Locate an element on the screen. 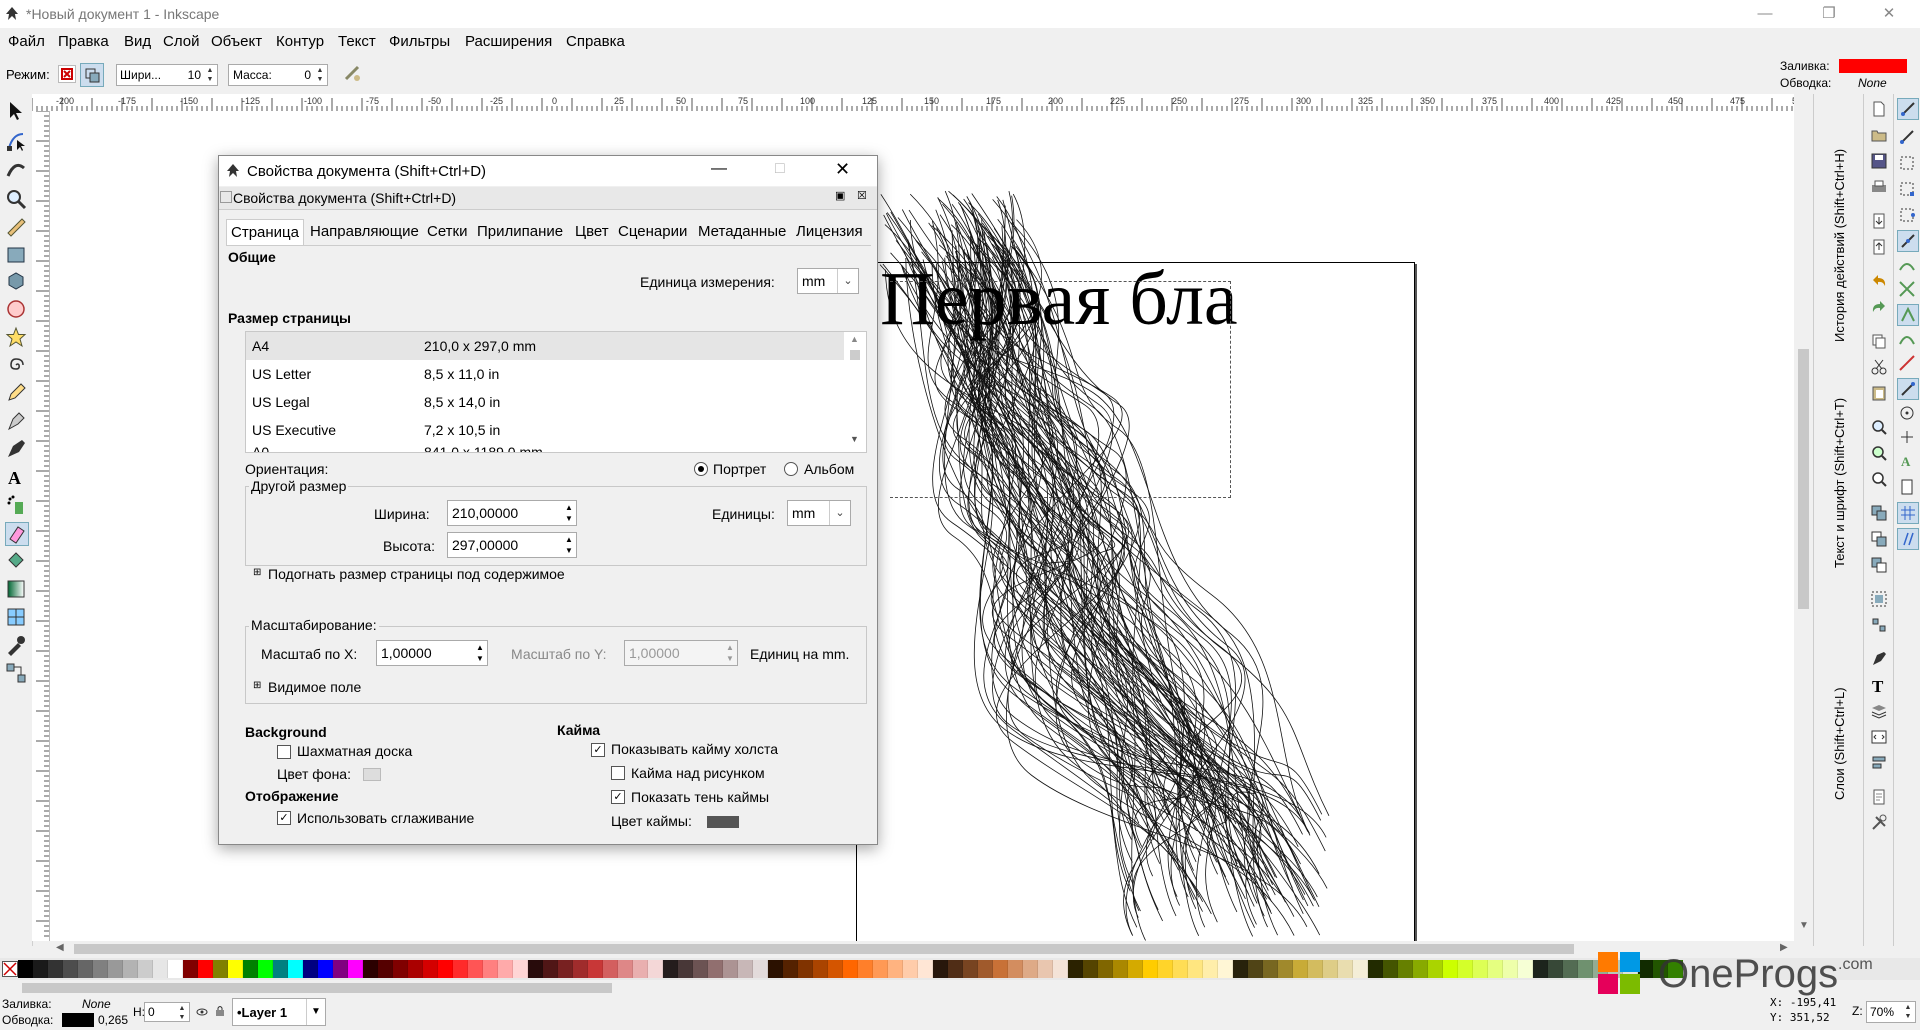 This screenshot has height=1030, width=1920. cut-icon is located at coordinates (1879, 367).